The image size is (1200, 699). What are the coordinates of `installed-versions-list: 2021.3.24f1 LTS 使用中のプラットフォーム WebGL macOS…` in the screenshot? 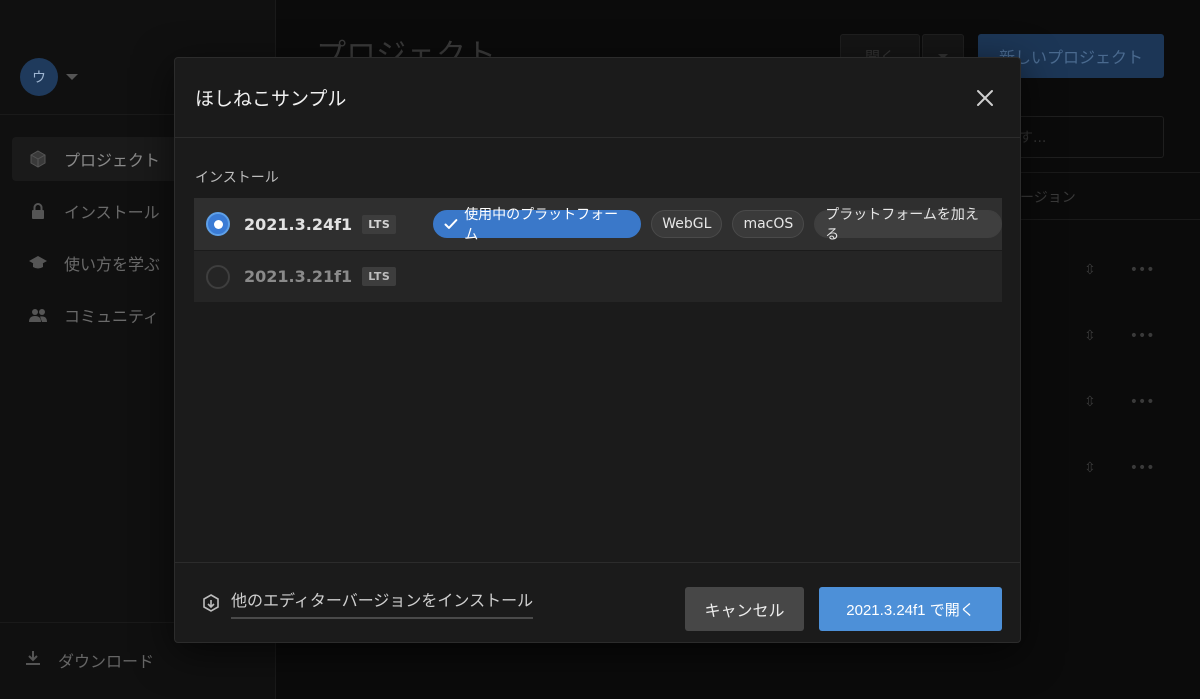 It's located at (598, 250).